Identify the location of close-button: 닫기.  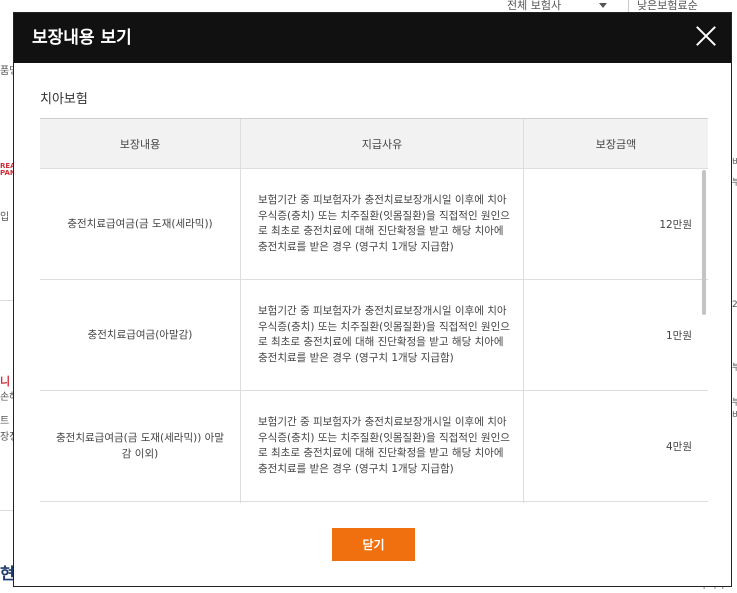
(373, 544).